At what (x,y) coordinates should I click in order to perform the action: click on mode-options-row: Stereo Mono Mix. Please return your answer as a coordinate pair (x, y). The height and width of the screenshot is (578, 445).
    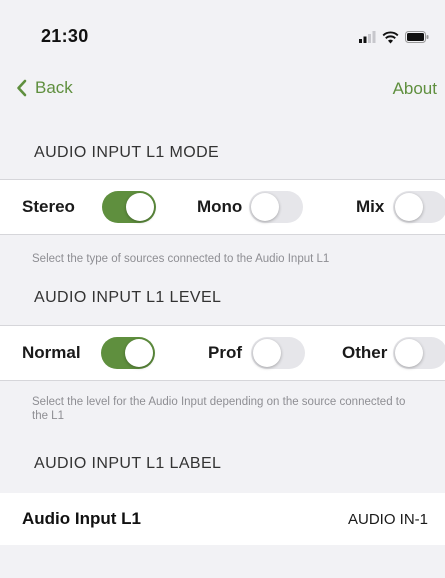
    Looking at the image, I should click on (222, 207).